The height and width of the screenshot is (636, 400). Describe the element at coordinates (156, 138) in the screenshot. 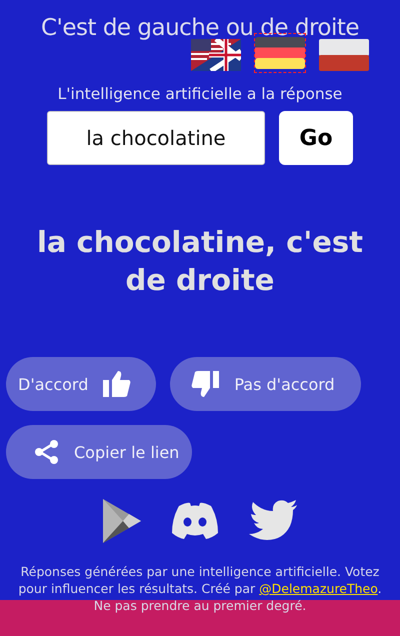

I see `search-field: la chocolatine` at that location.